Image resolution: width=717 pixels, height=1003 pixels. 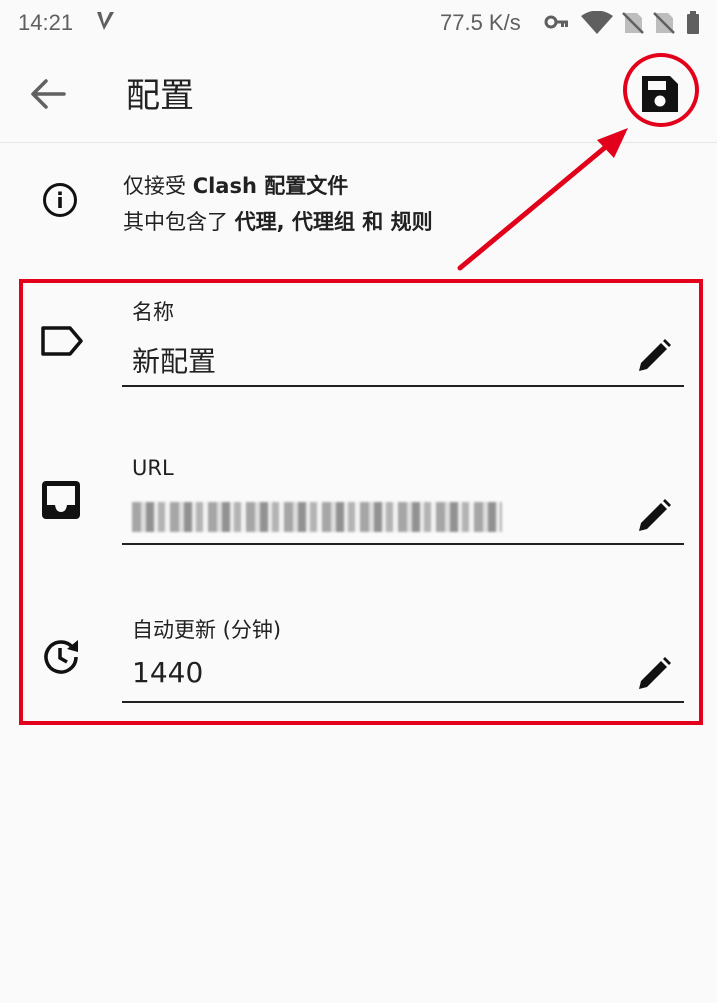 What do you see at coordinates (403, 702) in the screenshot?
I see `update-field-underline` at bounding box center [403, 702].